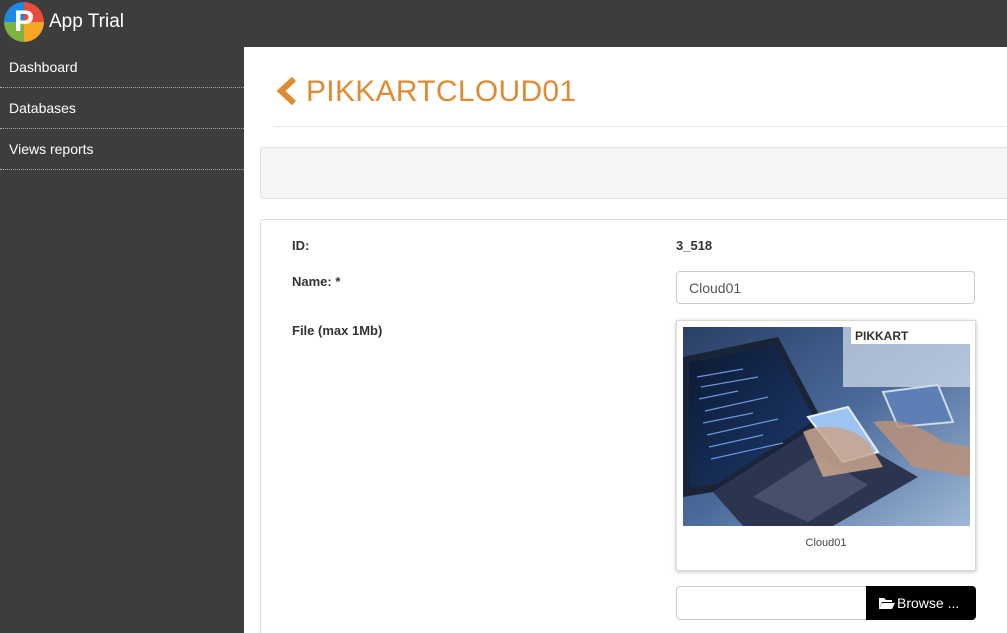 The image size is (1007, 633). What do you see at coordinates (316, 281) in the screenshot?
I see `name-label: Name: *` at bounding box center [316, 281].